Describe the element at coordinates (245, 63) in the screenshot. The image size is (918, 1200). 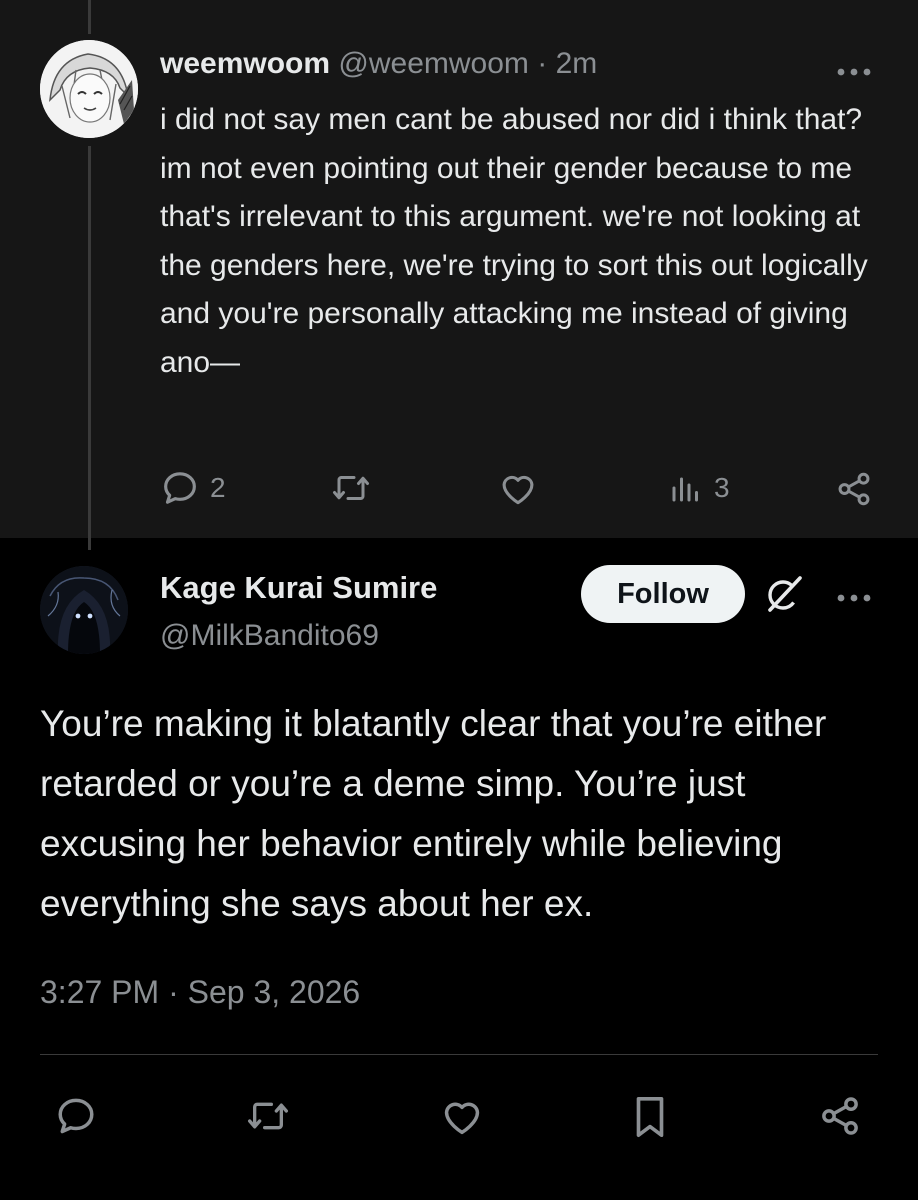
I see `display-name: weemwoom` at that location.